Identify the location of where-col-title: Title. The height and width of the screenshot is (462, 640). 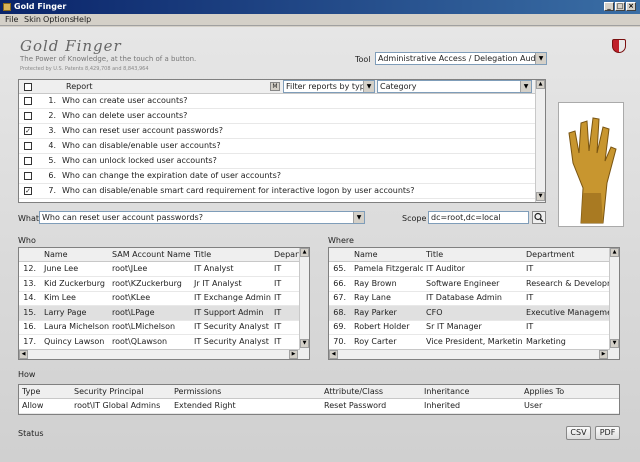
(473, 254).